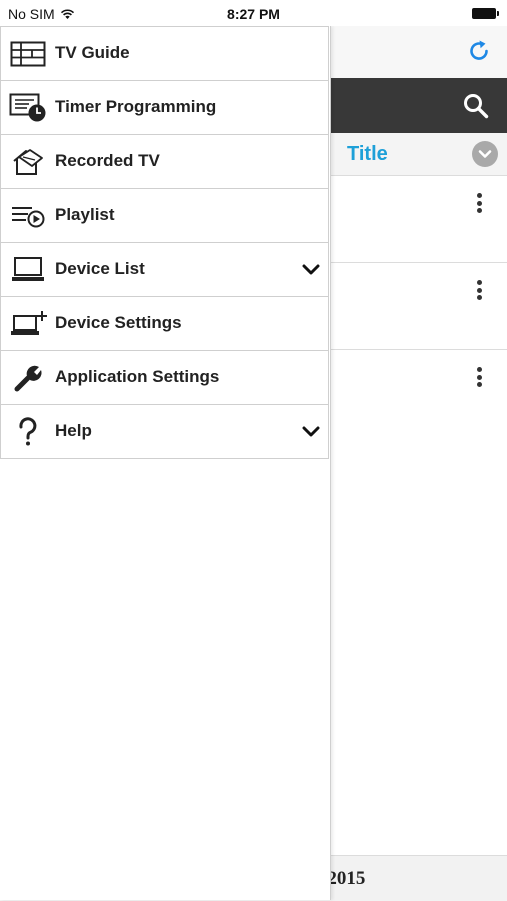 The image size is (507, 901). I want to click on device-list-icon, so click(28, 270).